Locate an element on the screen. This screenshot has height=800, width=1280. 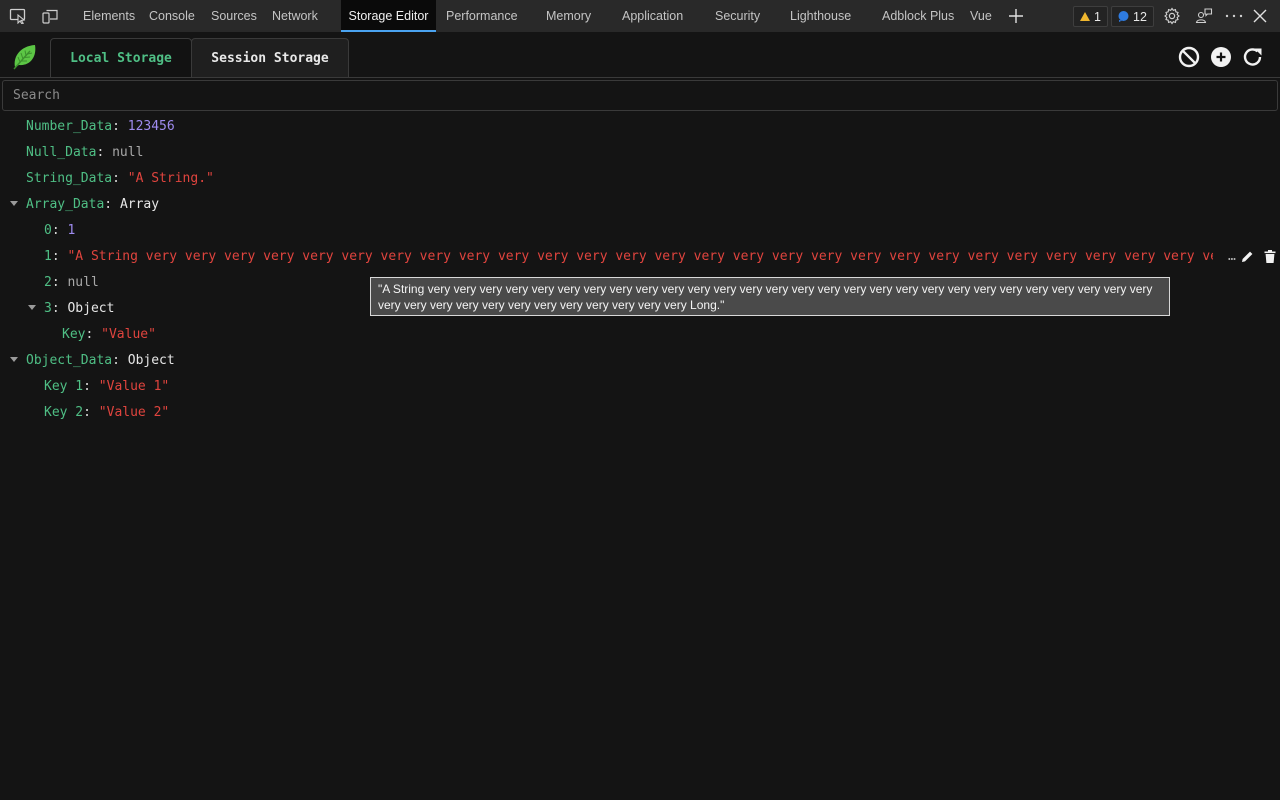
refresh-icon is located at coordinates (1252, 57).